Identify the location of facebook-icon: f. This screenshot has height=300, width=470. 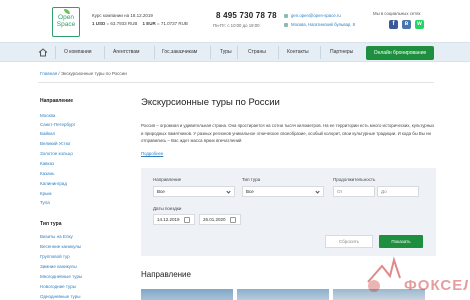
(393, 24).